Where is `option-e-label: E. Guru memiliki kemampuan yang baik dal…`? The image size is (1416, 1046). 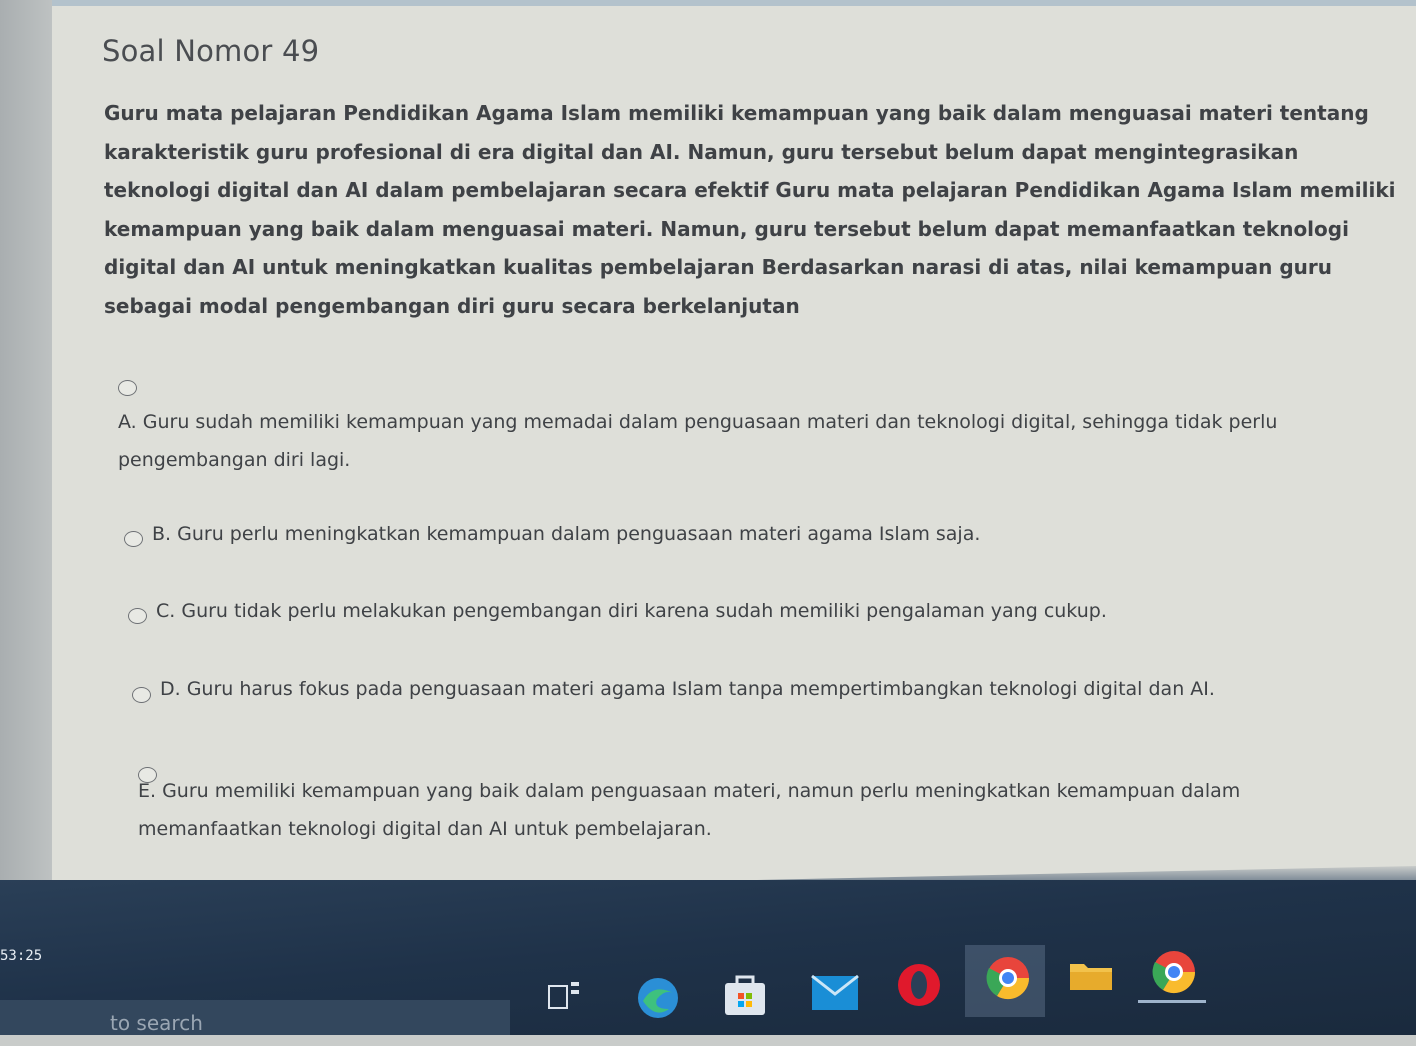
option-e-label: E. Guru memiliki kemampuan yang baik dal… is located at coordinates (723, 810).